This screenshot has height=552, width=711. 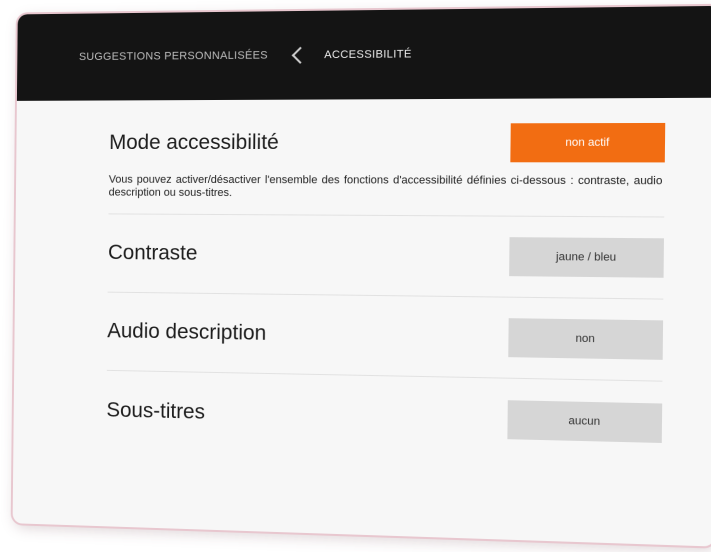 What do you see at coordinates (153, 253) in the screenshot?
I see `setting-label-contraste: Contraste` at bounding box center [153, 253].